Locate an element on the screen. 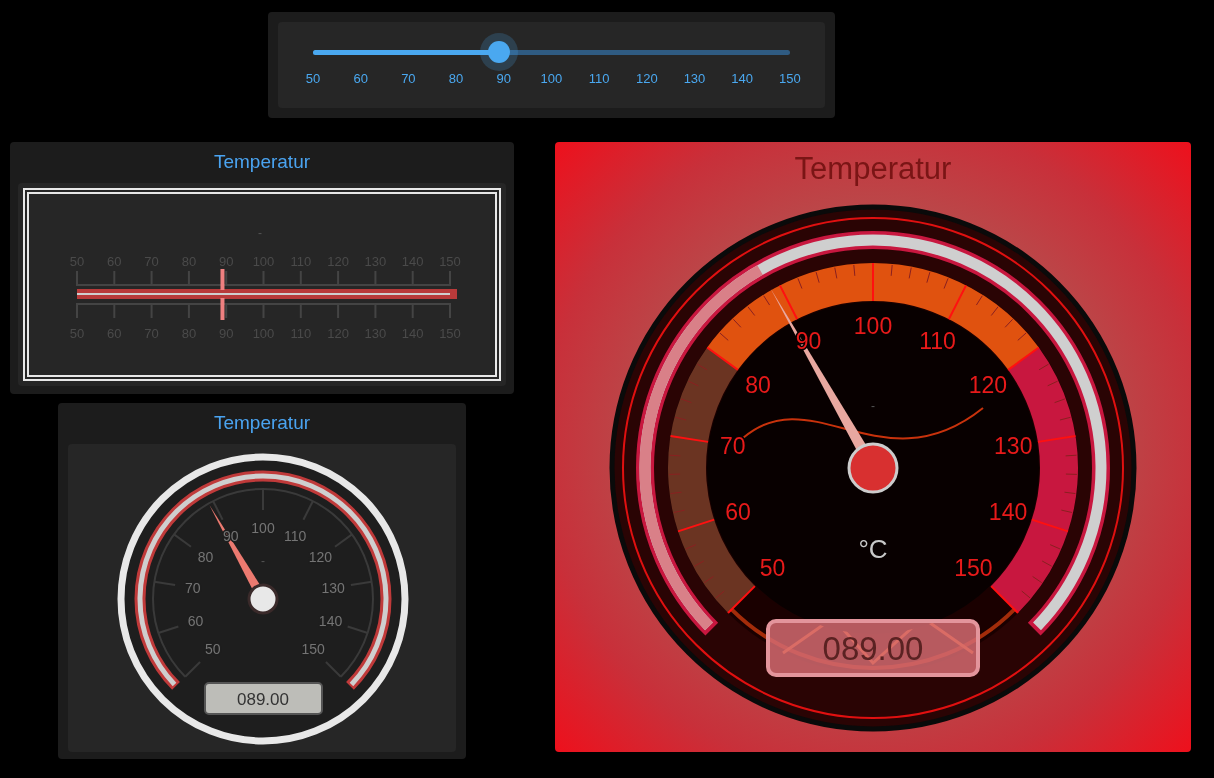 This screenshot has height=778, width=1214. slider is located at coordinates (551, 52).